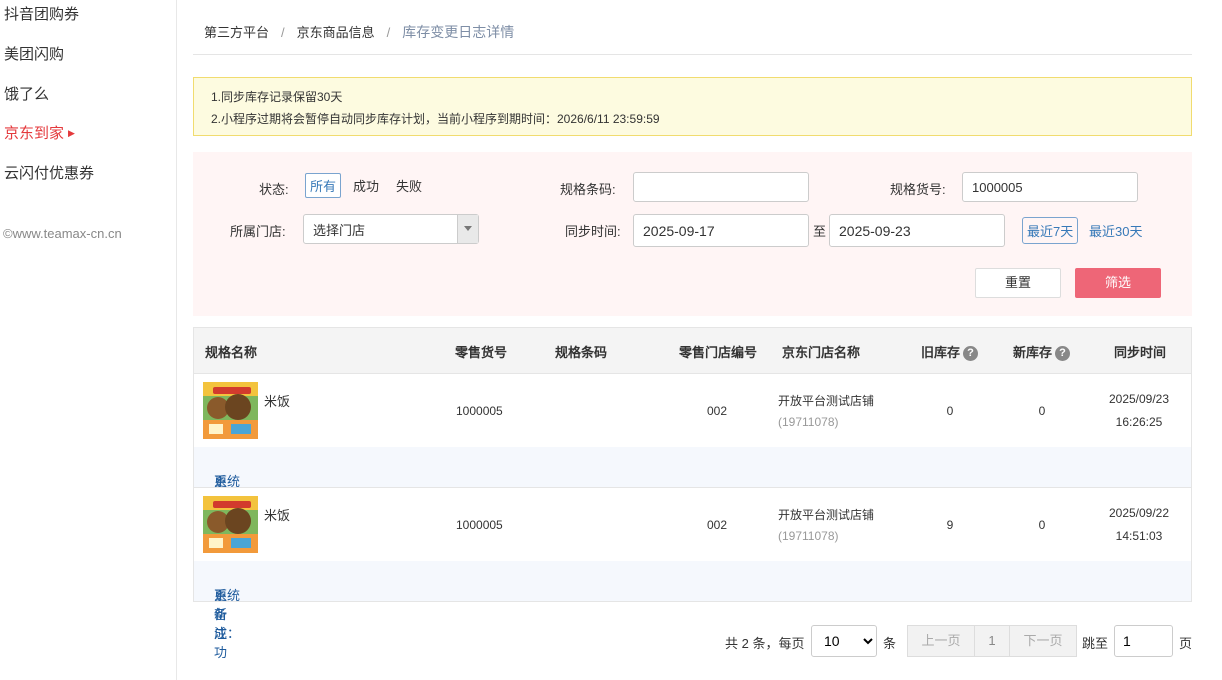 This screenshot has width=1222, height=680. What do you see at coordinates (1186, 643) in the screenshot?
I see `page-unit: 页` at bounding box center [1186, 643].